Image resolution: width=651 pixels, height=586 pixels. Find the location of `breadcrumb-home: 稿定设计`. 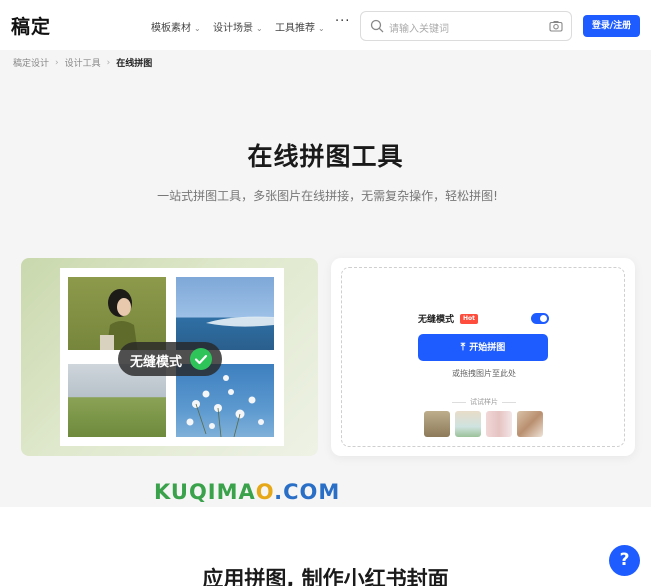

breadcrumb-home: 稿定设计 is located at coordinates (31, 64).